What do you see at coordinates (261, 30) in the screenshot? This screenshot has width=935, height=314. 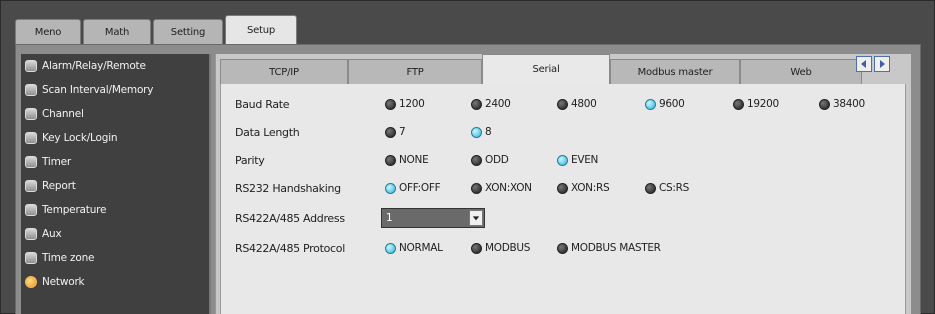 I see `tab-setup: Setup` at bounding box center [261, 30].